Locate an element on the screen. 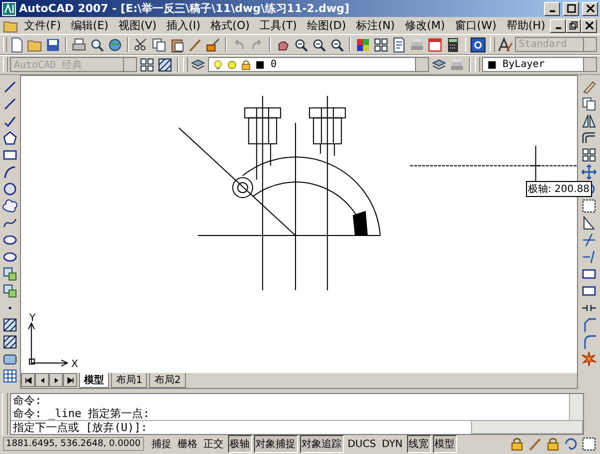  maximize-icon is located at coordinates (571, 9).